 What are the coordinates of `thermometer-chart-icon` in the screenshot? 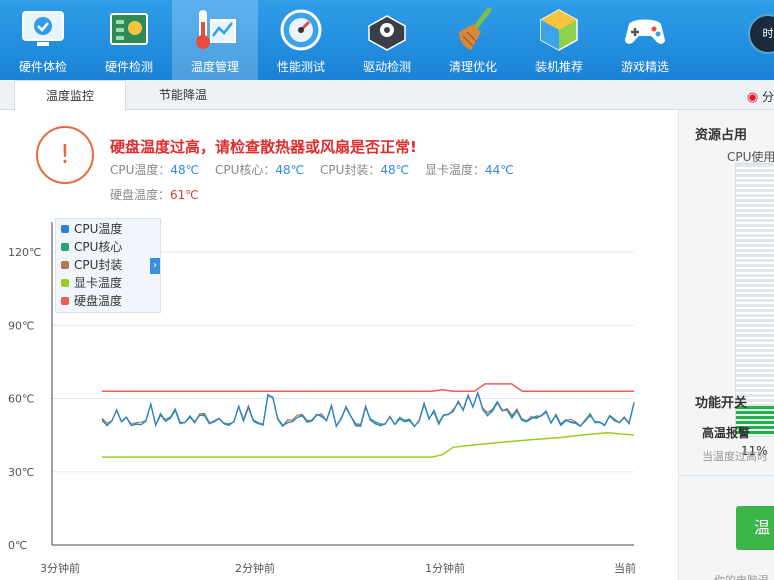 It's located at (216, 29).